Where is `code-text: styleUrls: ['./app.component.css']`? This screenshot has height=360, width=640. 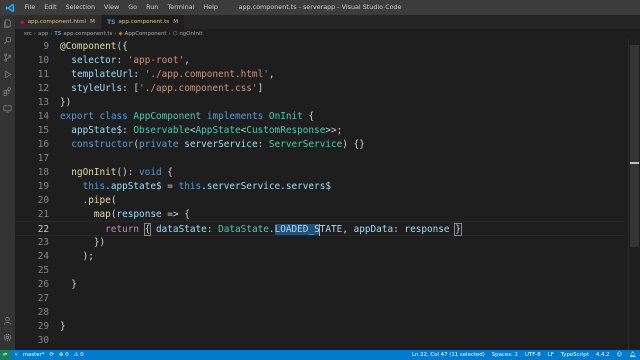
code-text: styleUrls: ['./app.component.css'] is located at coordinates (167, 88).